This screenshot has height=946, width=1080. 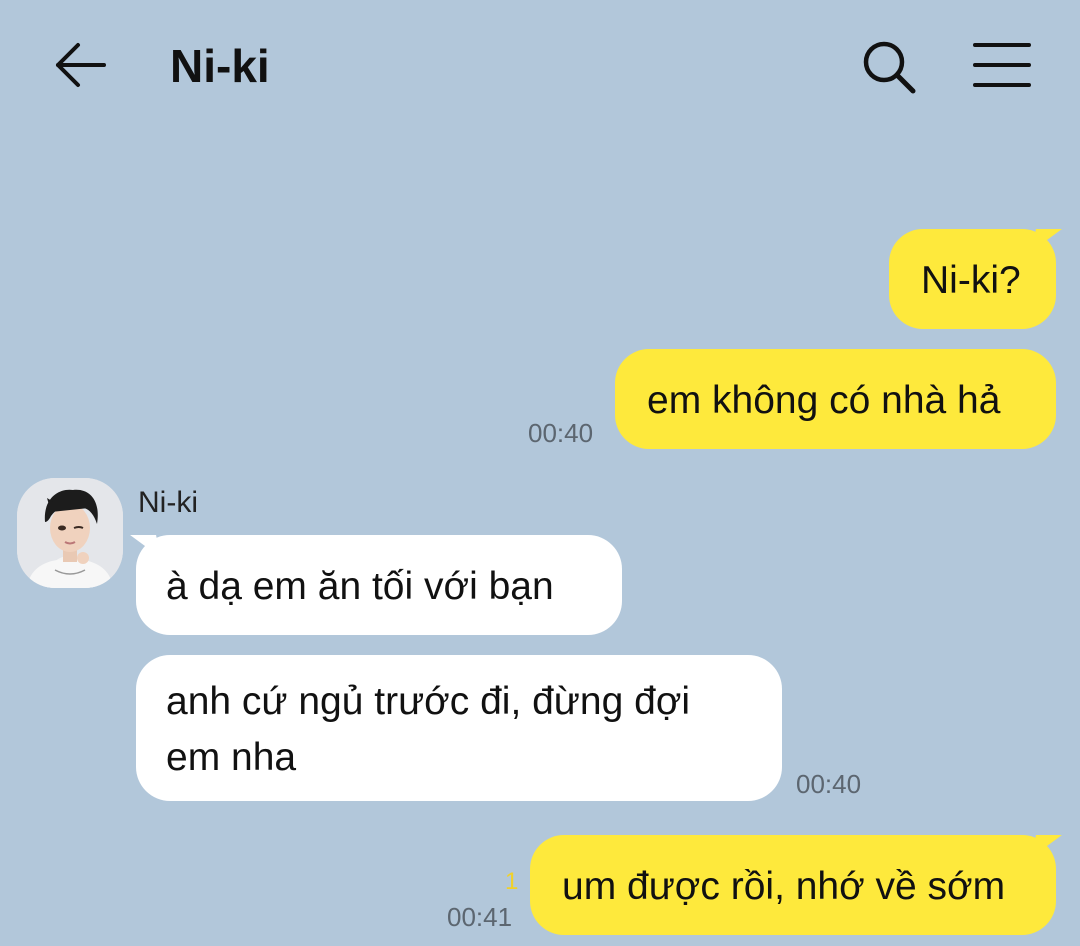 What do you see at coordinates (459, 728) in the screenshot?
I see `their-message-bubble: anh cứ ngủ trước đi, đừng đợi em nha` at bounding box center [459, 728].